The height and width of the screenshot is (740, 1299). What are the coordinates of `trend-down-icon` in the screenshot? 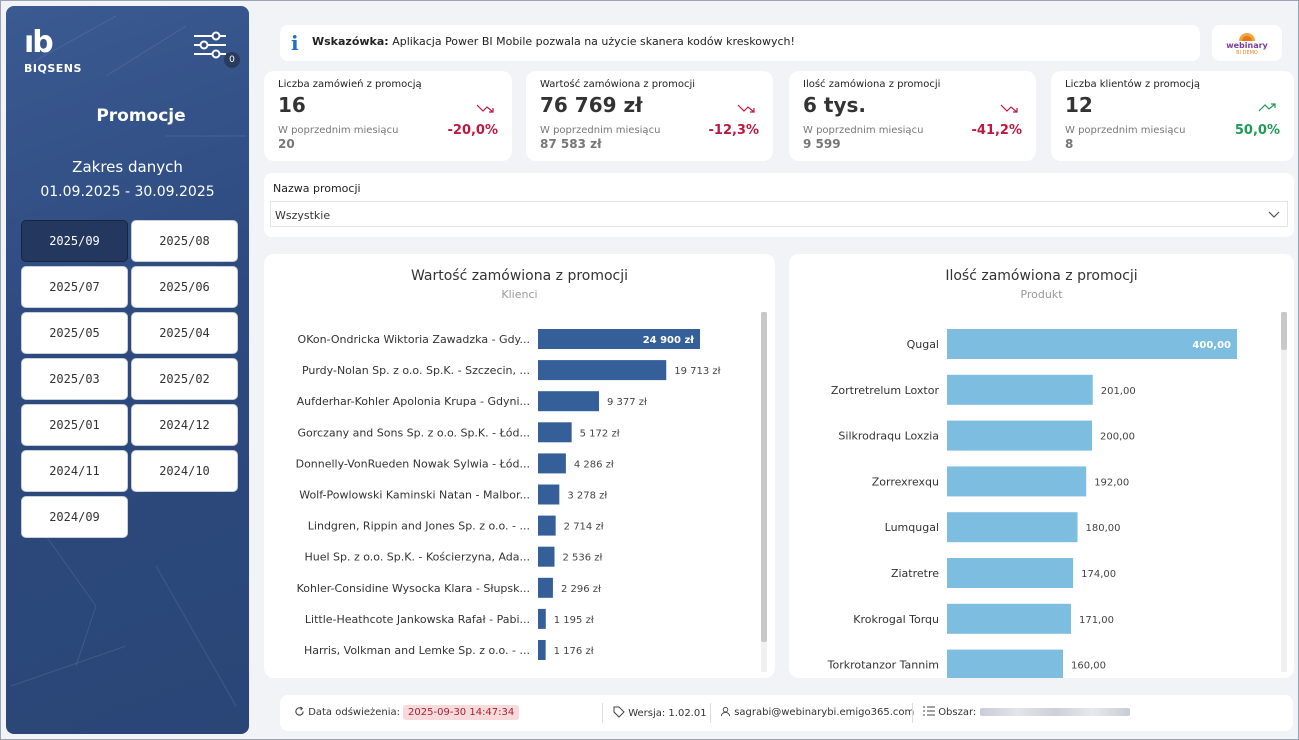 It's located at (1009, 108).